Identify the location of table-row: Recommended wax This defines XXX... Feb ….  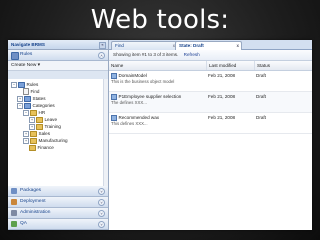
(210, 123).